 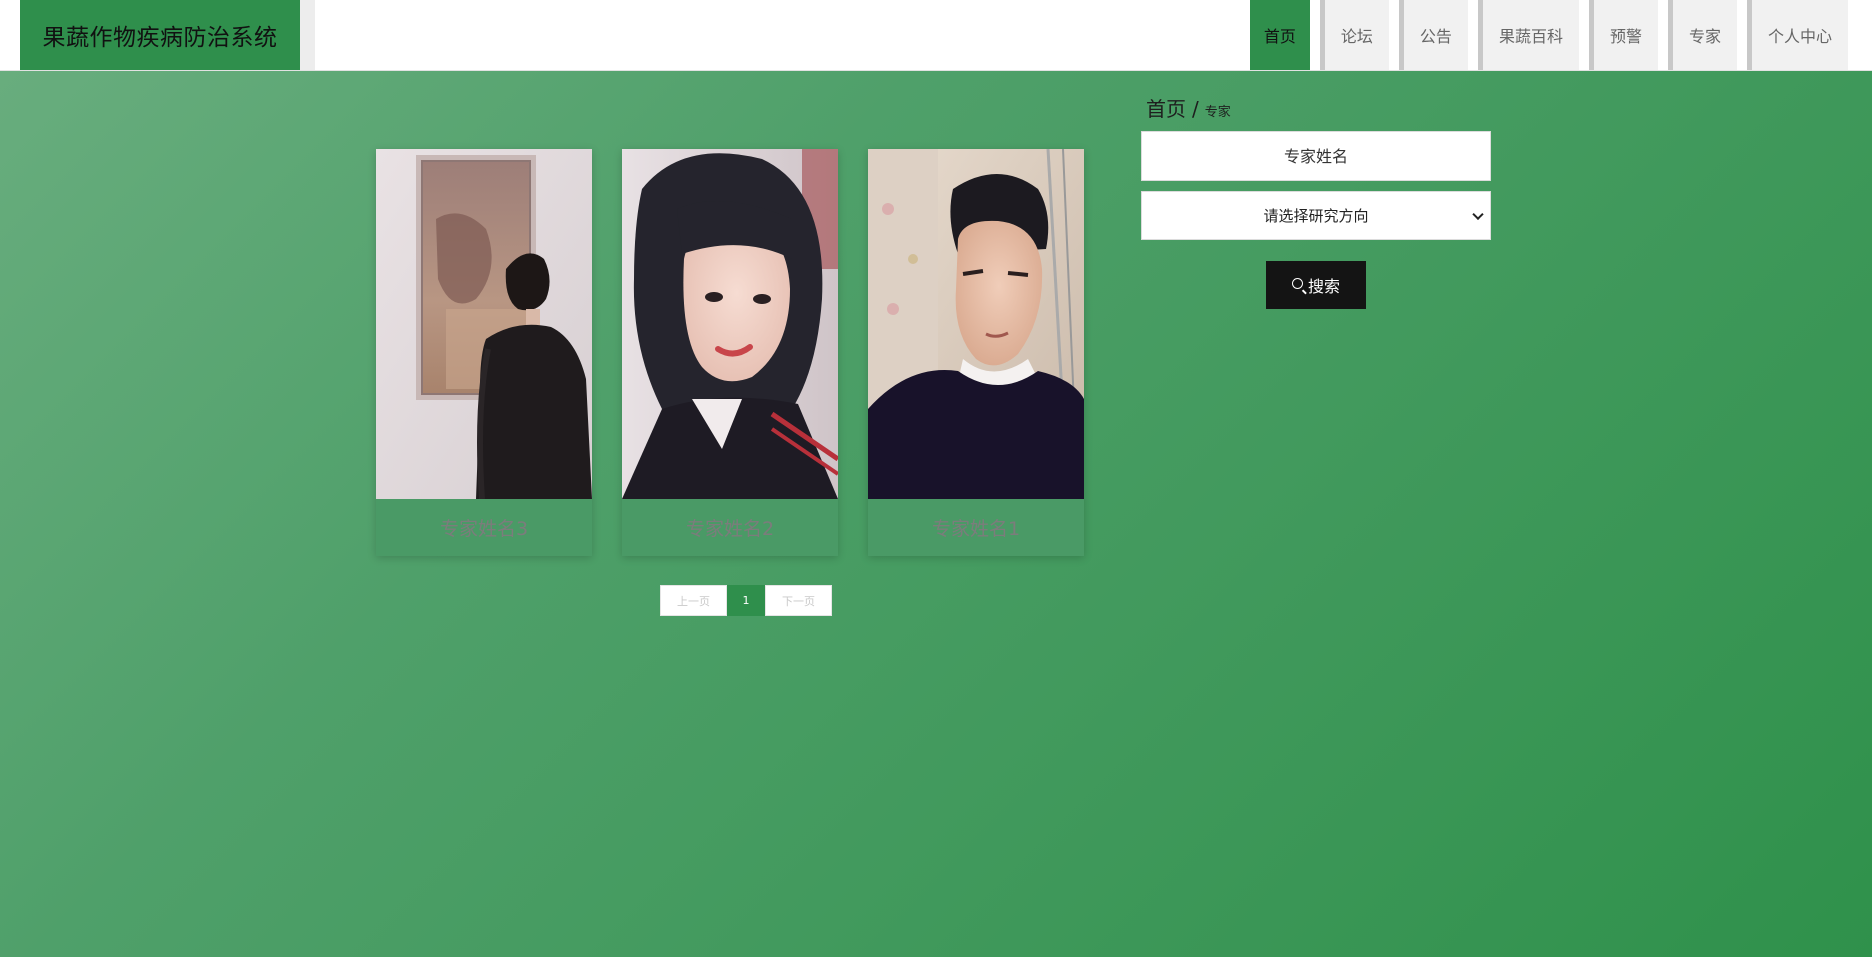 What do you see at coordinates (1217, 112) in the screenshot?
I see `breadcrumb-current: 专家` at bounding box center [1217, 112].